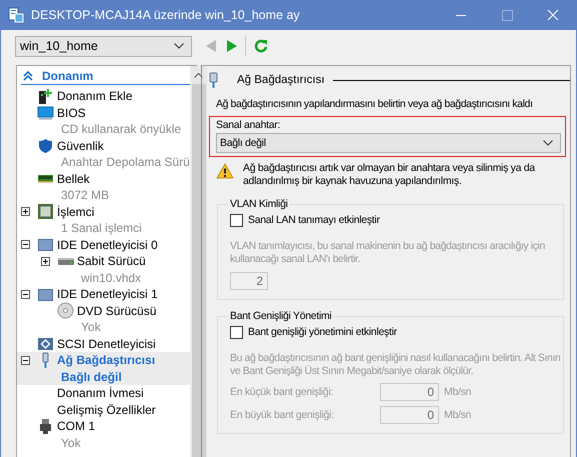 The width and height of the screenshot is (577, 457). Describe the element at coordinates (107, 294) in the screenshot. I see `tree-item: IDE Denetleyicisi 1` at that location.